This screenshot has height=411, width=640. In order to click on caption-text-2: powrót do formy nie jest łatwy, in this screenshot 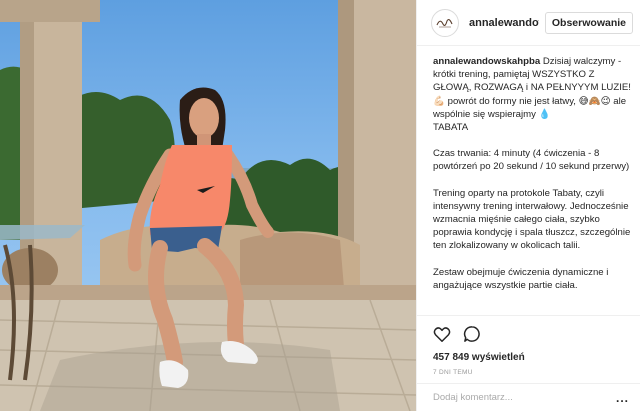, I will do `click(511, 101)`.